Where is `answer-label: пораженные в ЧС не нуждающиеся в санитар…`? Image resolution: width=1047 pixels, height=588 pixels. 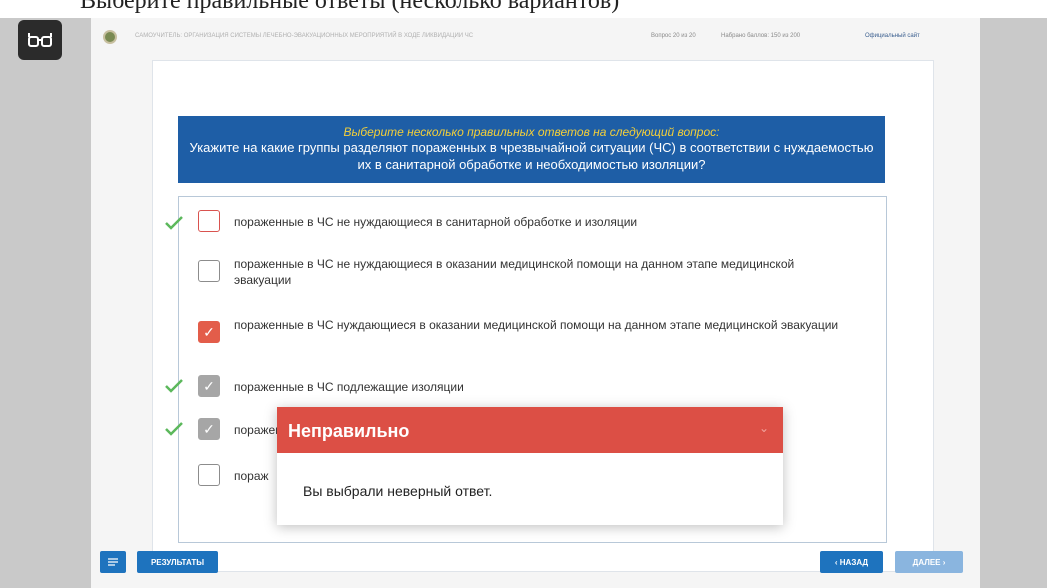
answer-label: пораженные в ЧС не нуждающиеся в санитар… is located at coordinates (436, 222).